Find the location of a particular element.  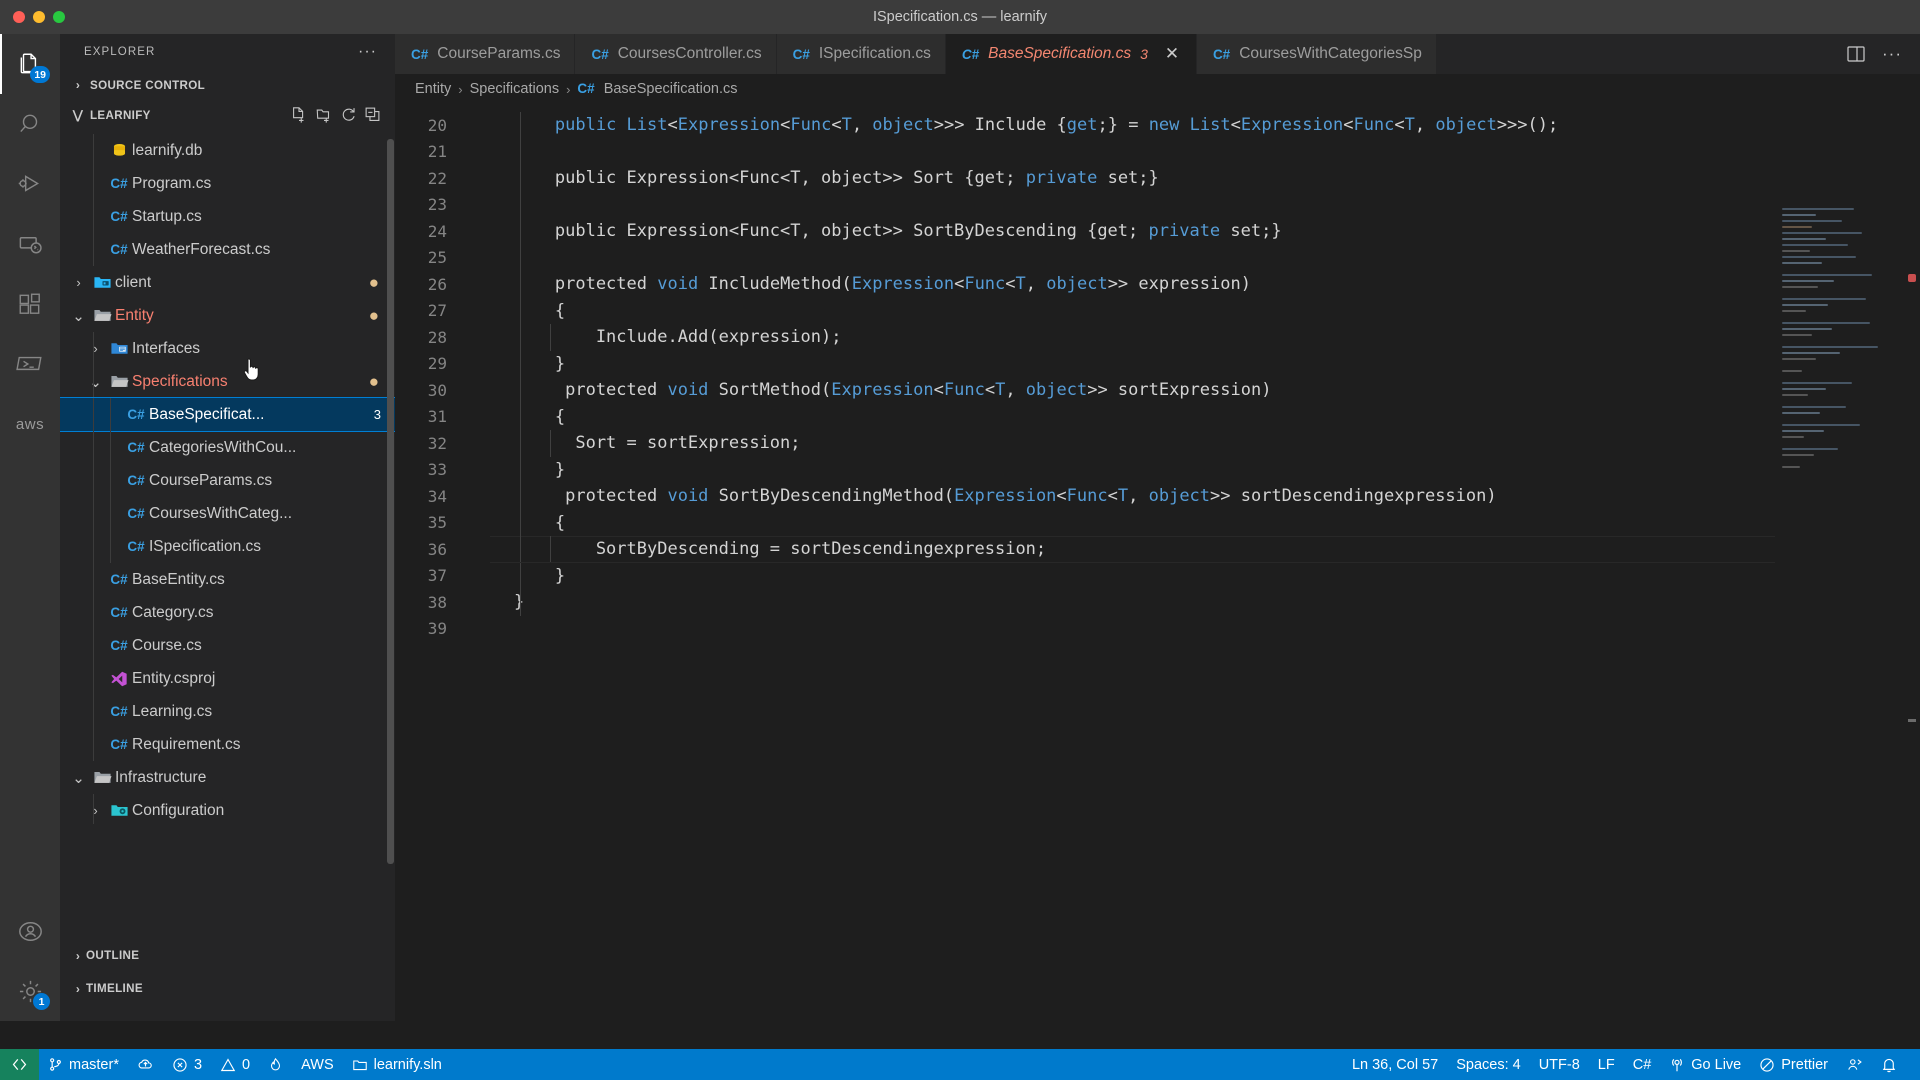

breadcrumb-item: BaseSpecification.cs is located at coordinates (671, 89).